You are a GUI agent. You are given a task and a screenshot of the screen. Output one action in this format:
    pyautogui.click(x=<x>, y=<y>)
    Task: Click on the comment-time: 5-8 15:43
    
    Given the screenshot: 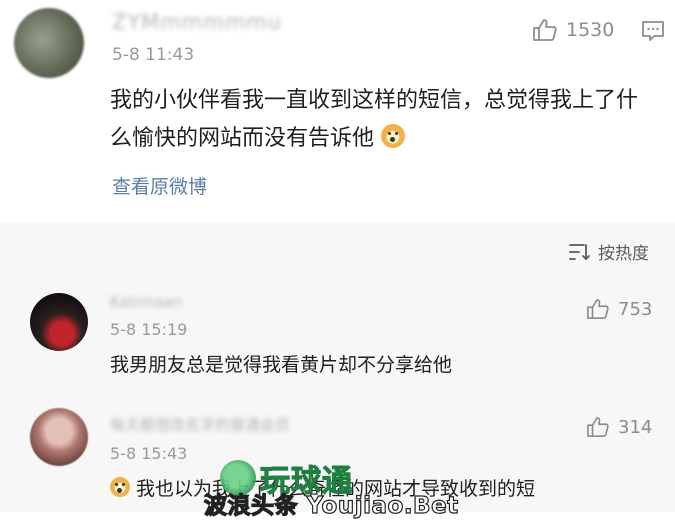 What is the action you would take?
    pyautogui.click(x=149, y=453)
    